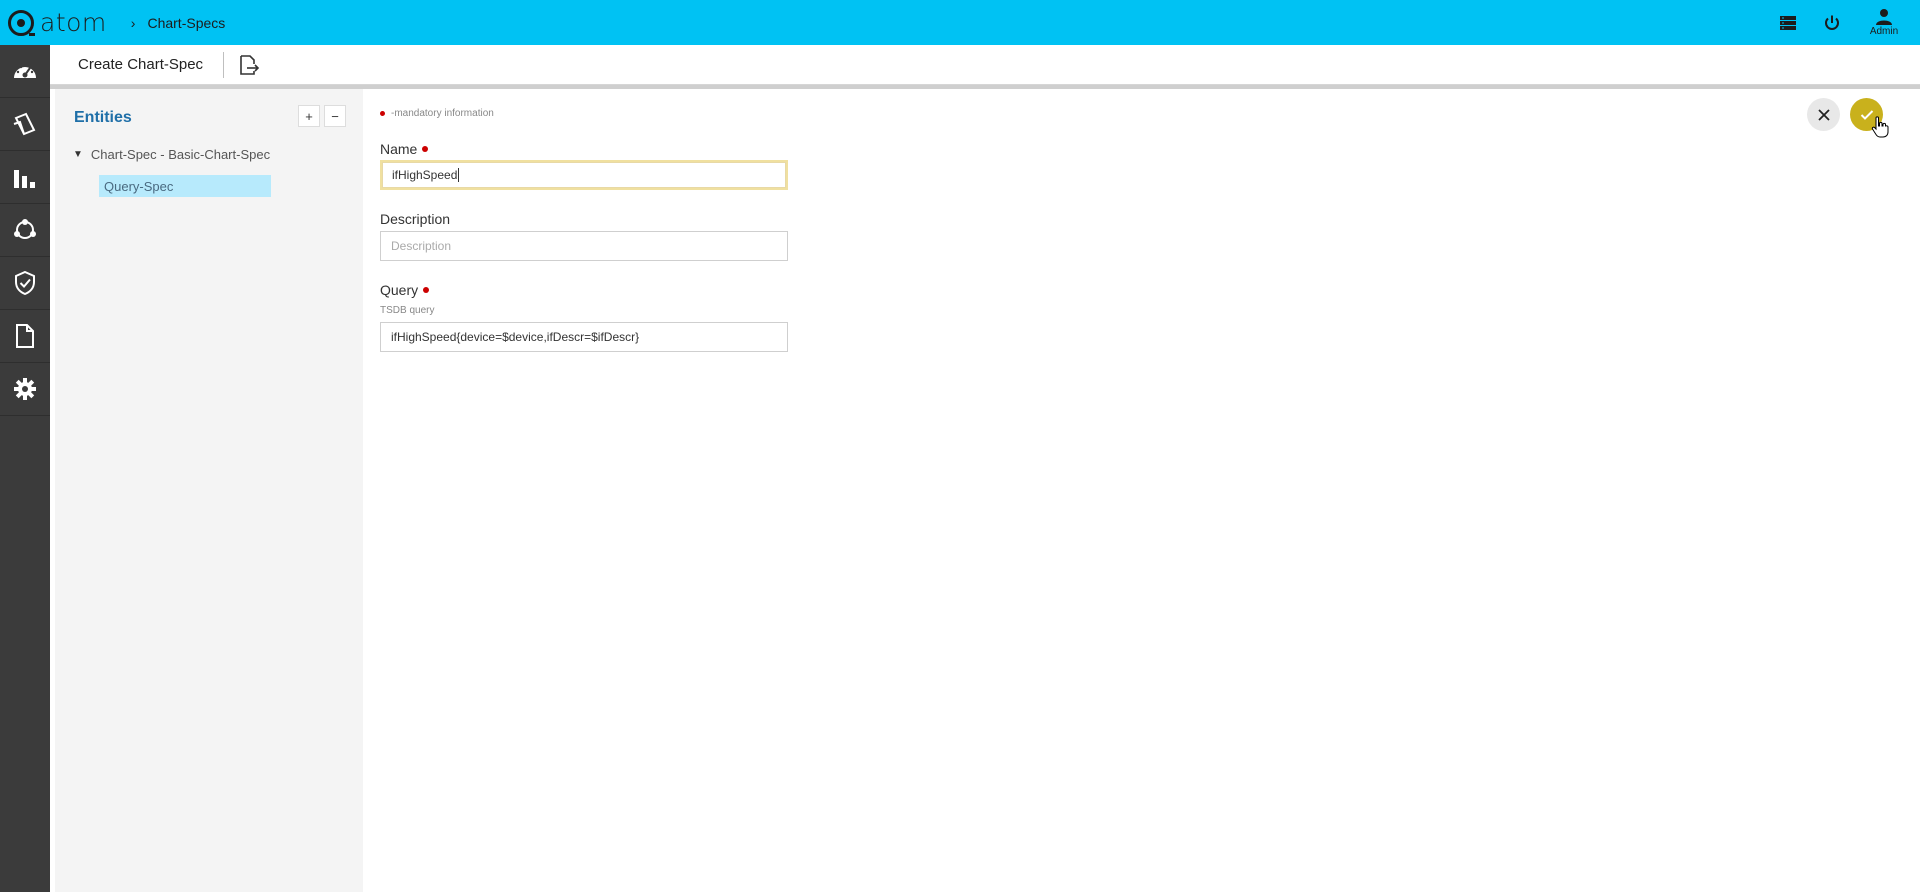  What do you see at coordinates (335, 116) in the screenshot?
I see `collapse-all-button: −` at bounding box center [335, 116].